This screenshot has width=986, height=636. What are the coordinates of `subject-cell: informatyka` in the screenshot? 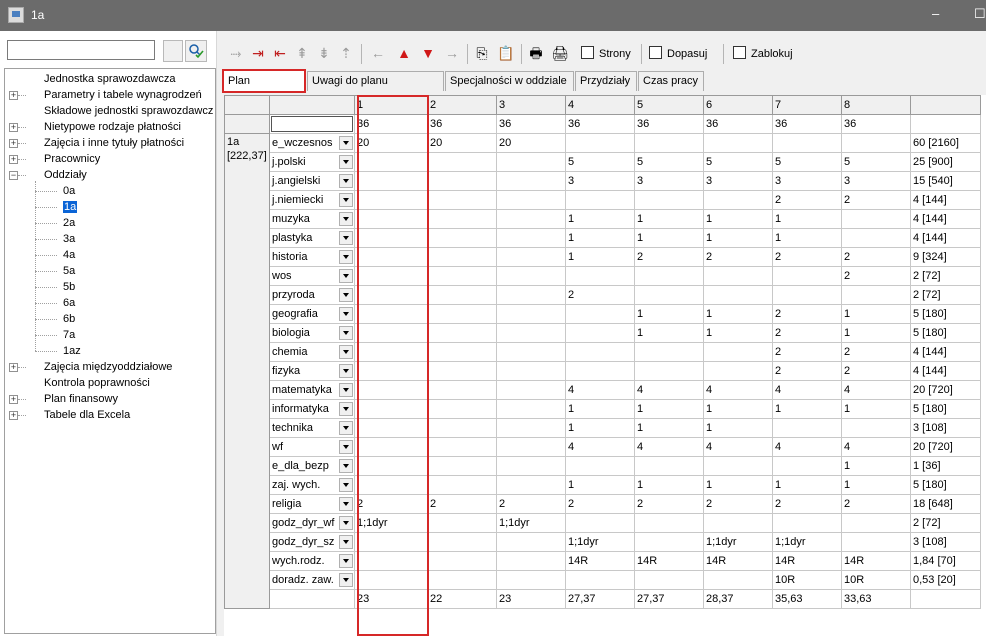 It's located at (312, 409).